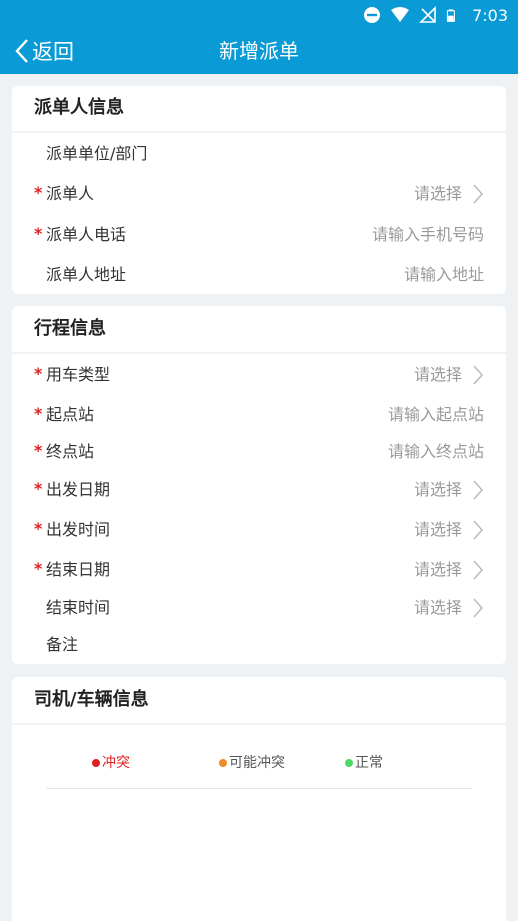 The width and height of the screenshot is (518, 921). What do you see at coordinates (78, 607) in the screenshot?
I see `field-label: 结束时间` at bounding box center [78, 607].